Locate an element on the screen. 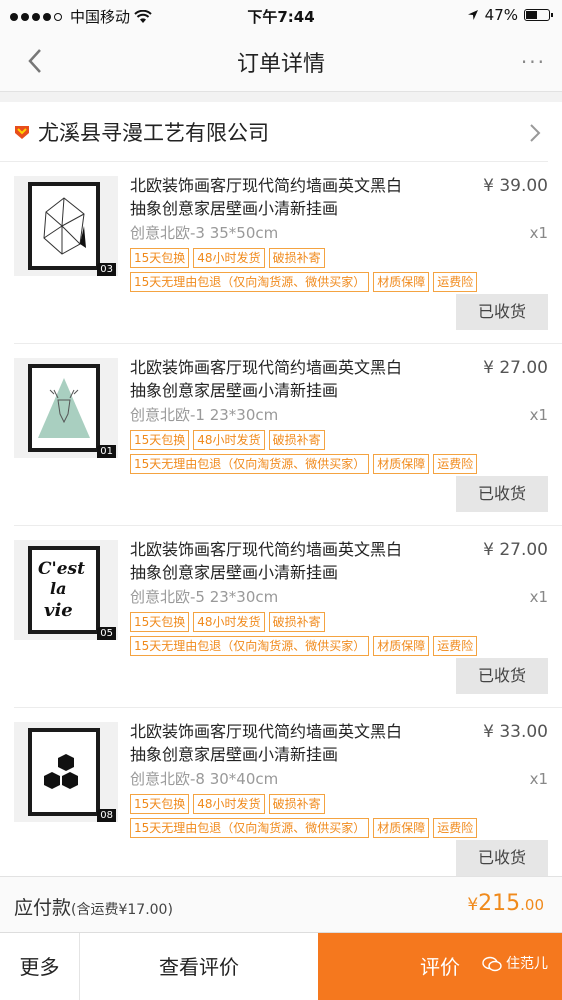  geometric-art-icon is located at coordinates (64, 226).